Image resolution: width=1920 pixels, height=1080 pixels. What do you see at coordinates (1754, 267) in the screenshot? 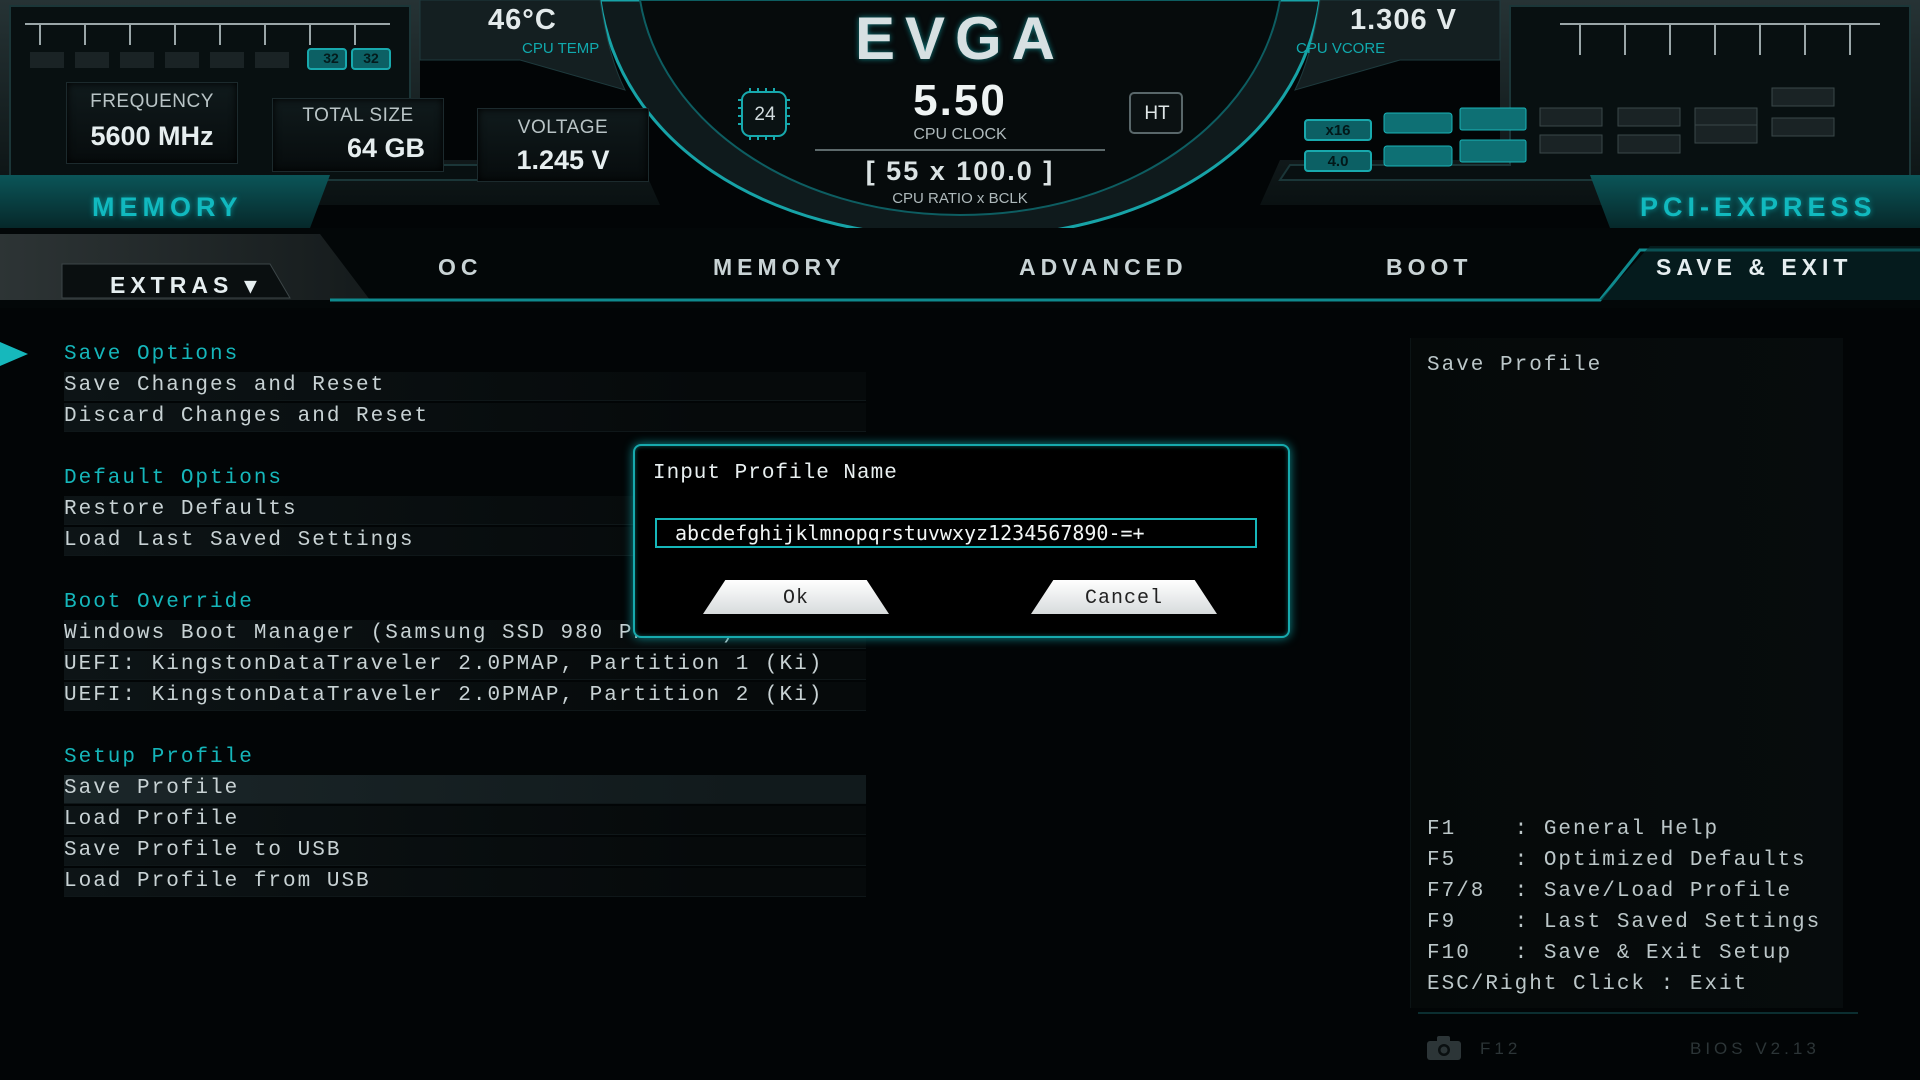
I see `tab-save-exit: SAVE & EXIT` at bounding box center [1754, 267].